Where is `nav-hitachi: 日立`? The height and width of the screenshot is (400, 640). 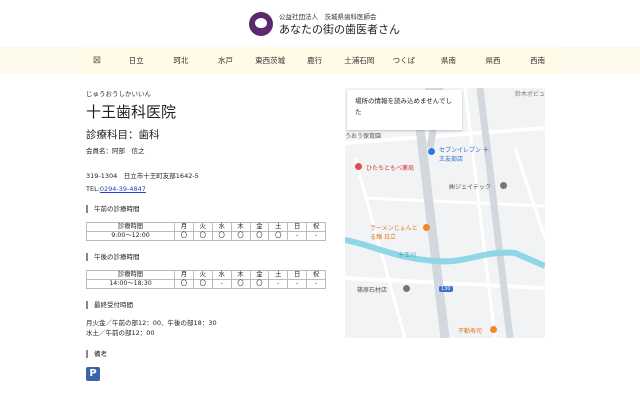 nav-hitachi: 日立 is located at coordinates (136, 60).